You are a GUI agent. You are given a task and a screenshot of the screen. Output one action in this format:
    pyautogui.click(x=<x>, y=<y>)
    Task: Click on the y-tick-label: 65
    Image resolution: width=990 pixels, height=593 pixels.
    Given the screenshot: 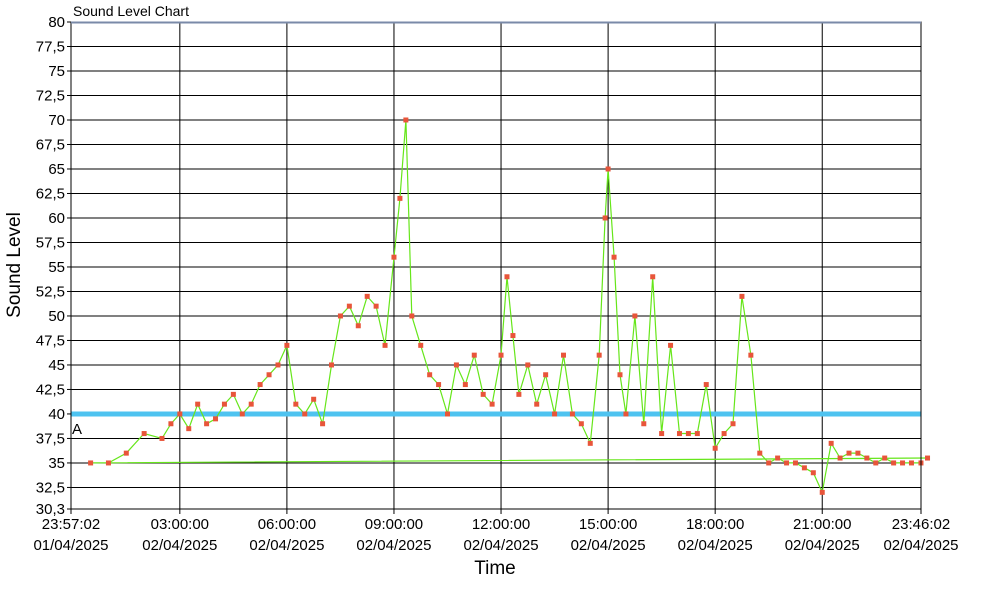 What is the action you would take?
    pyautogui.click(x=56, y=169)
    